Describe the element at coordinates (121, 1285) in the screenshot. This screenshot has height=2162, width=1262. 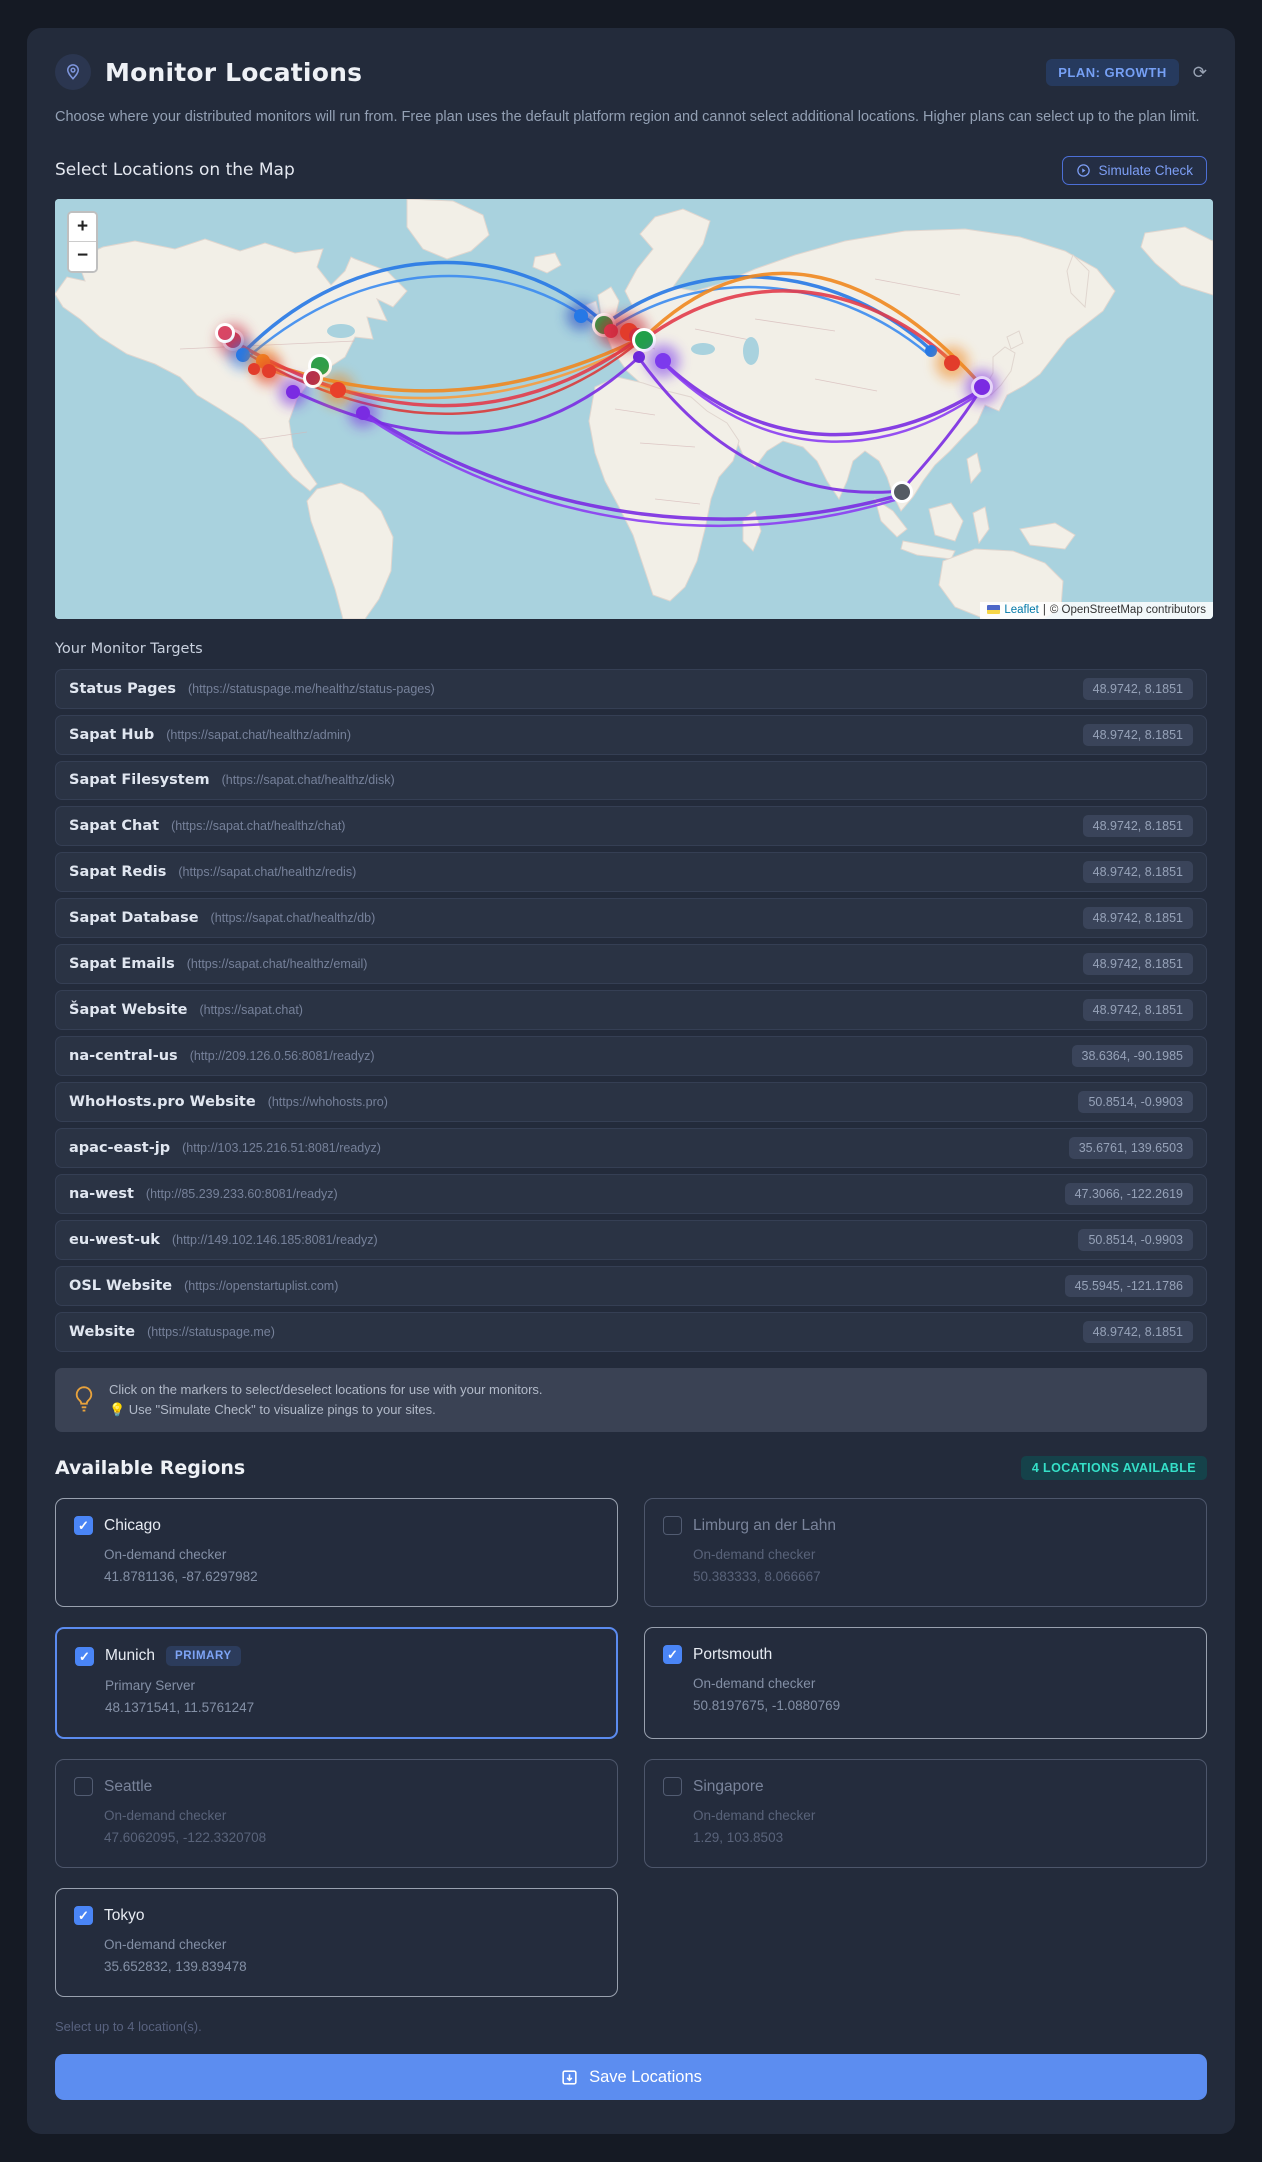
I see `target-name: OSL Website` at that location.